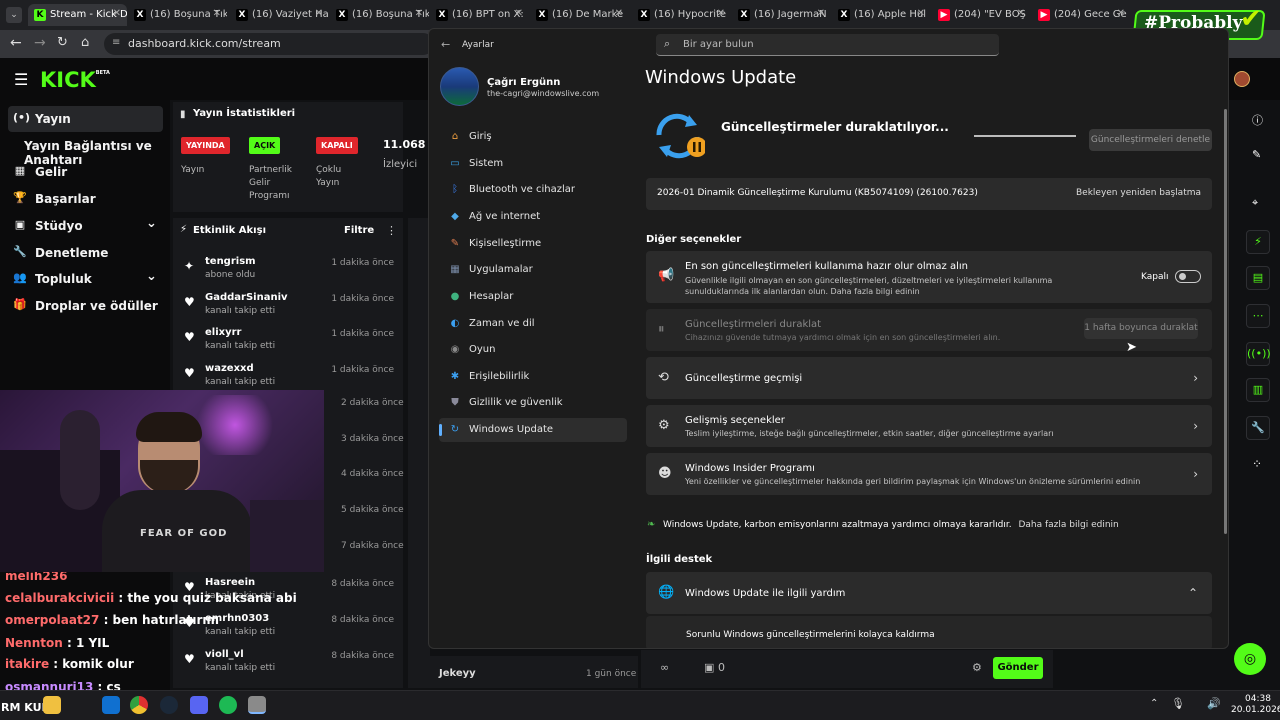 Image resolution: width=1280 pixels, height=720 pixels. Describe the element at coordinates (1068, 525) in the screenshot. I see `carbon-link: Daha fazla bilgi edinin` at that location.